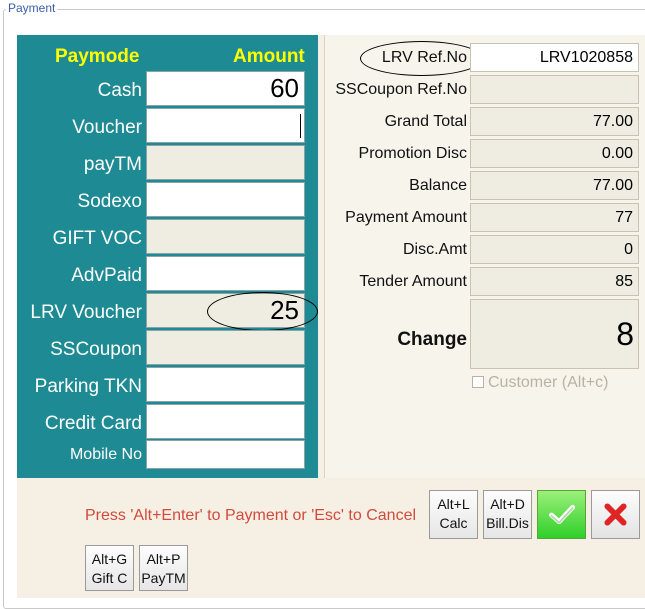 The height and width of the screenshot is (609, 645). I want to click on payment-amount-value: 77, so click(554, 217).